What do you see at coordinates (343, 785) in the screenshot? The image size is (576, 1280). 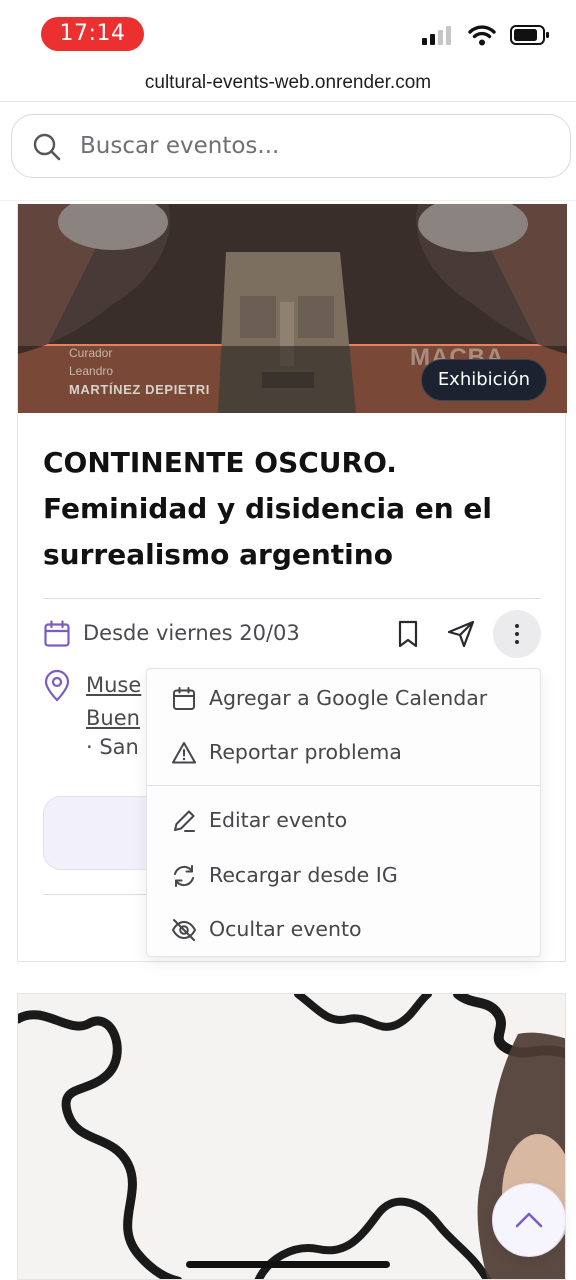 I see `menu-separator` at bounding box center [343, 785].